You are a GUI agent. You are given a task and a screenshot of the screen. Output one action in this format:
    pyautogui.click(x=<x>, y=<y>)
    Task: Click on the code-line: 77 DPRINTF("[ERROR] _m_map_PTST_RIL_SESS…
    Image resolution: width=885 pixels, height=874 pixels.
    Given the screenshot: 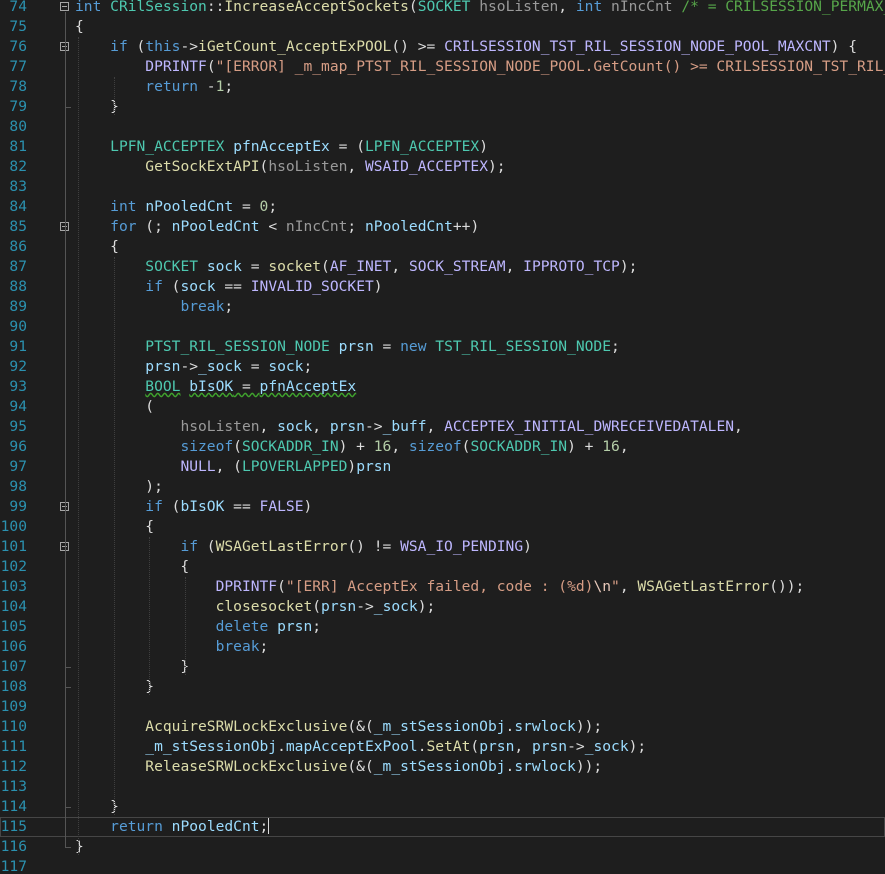 What is the action you would take?
    pyautogui.click(x=442, y=67)
    